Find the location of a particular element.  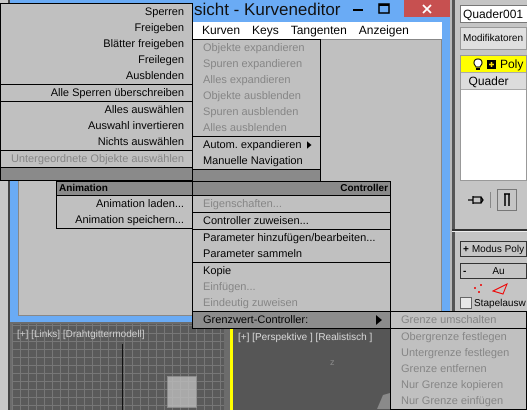

window-title: sicht - Kurveneditor is located at coordinates (267, 10).